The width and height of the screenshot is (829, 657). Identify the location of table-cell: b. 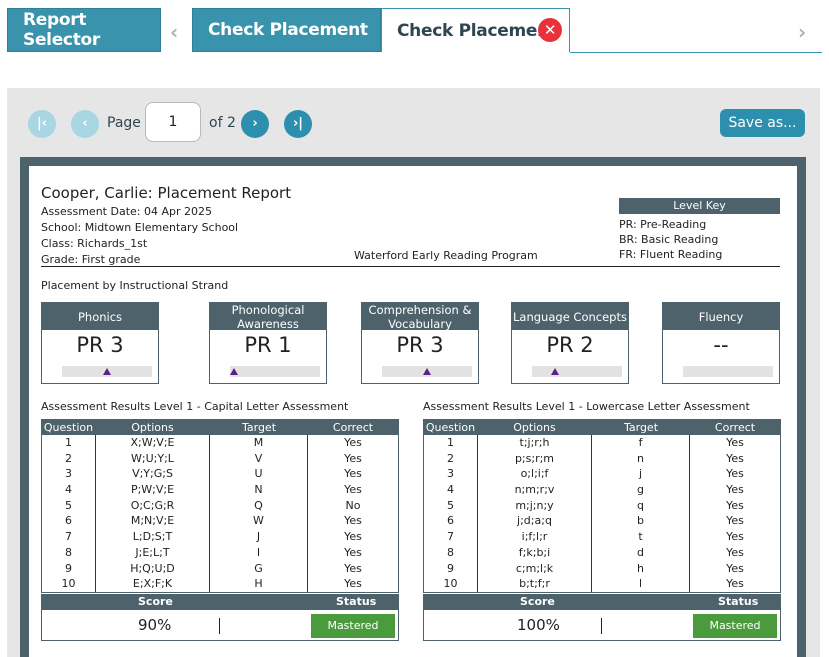
(641, 521).